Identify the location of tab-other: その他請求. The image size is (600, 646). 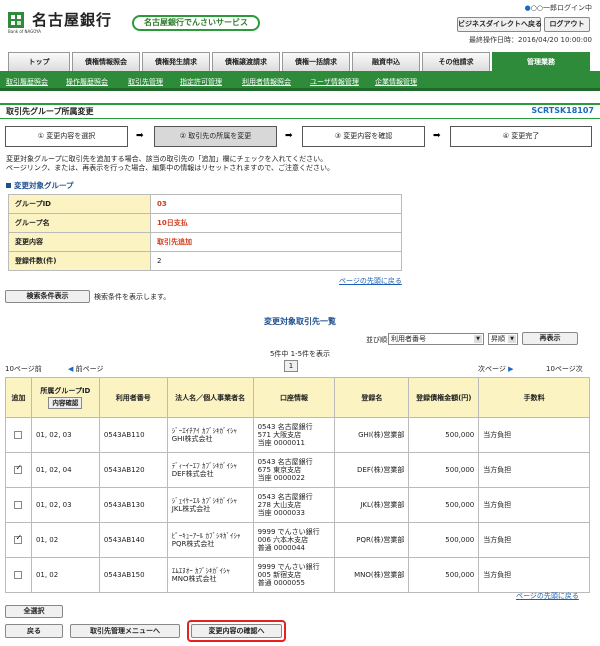
(456, 61).